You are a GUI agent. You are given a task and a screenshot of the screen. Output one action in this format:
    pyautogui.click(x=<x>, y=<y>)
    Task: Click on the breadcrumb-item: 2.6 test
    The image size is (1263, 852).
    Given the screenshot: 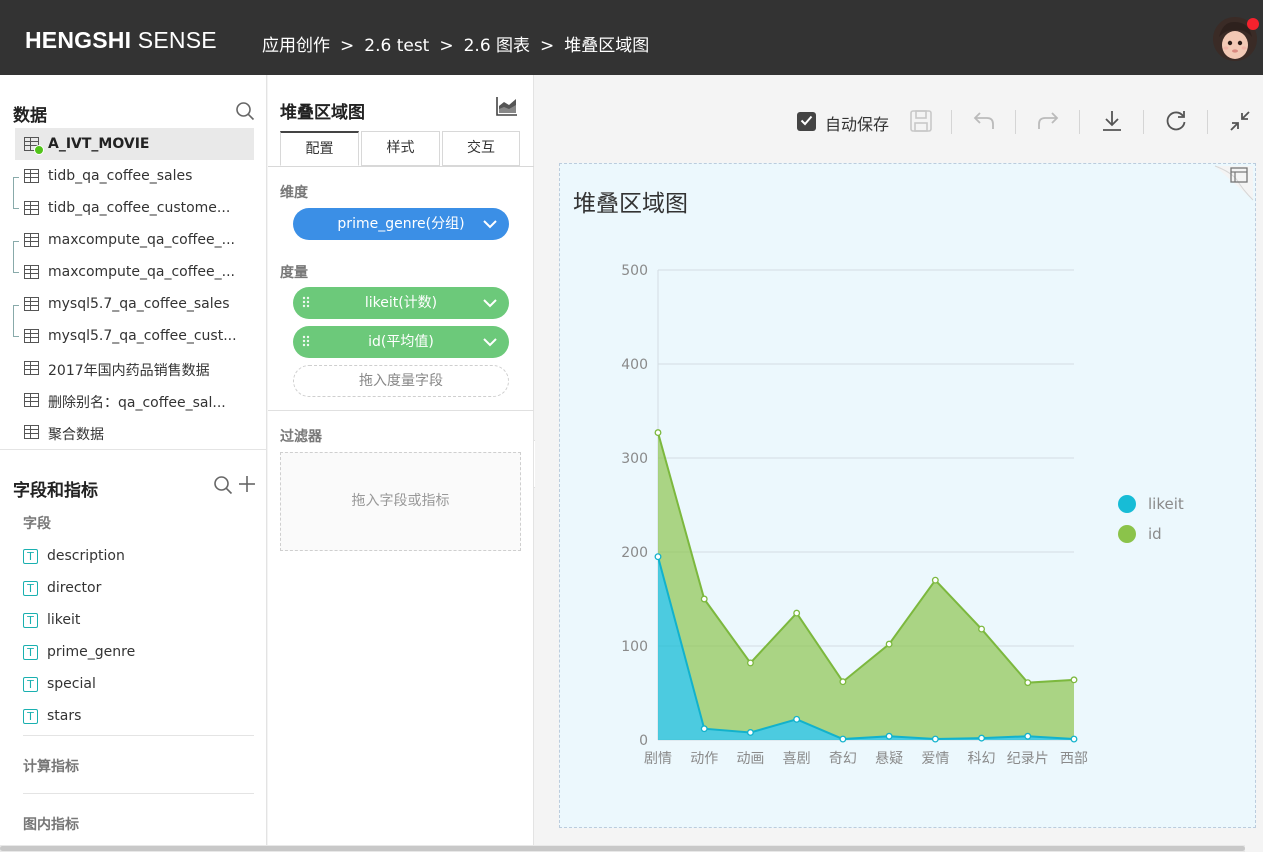 What is the action you would take?
    pyautogui.click(x=396, y=46)
    